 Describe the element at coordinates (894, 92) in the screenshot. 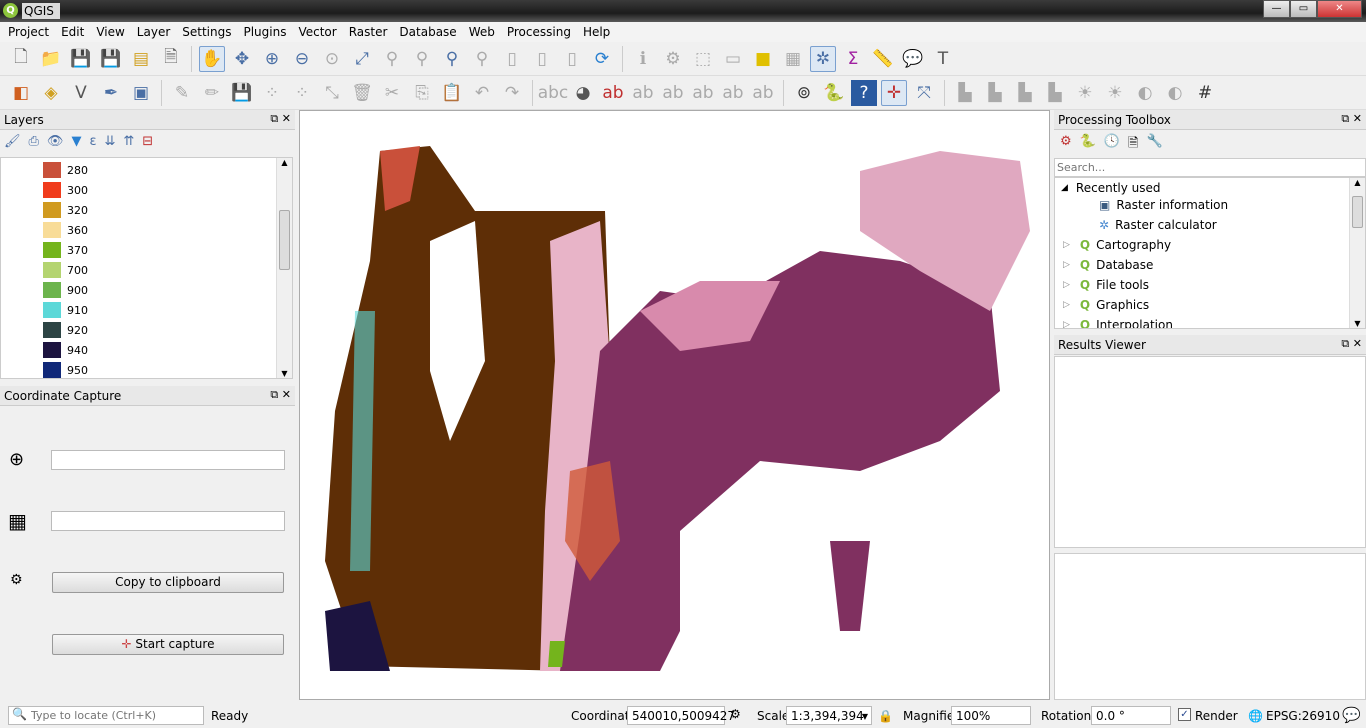

I see `coordinate-capture-icon: ✛` at that location.